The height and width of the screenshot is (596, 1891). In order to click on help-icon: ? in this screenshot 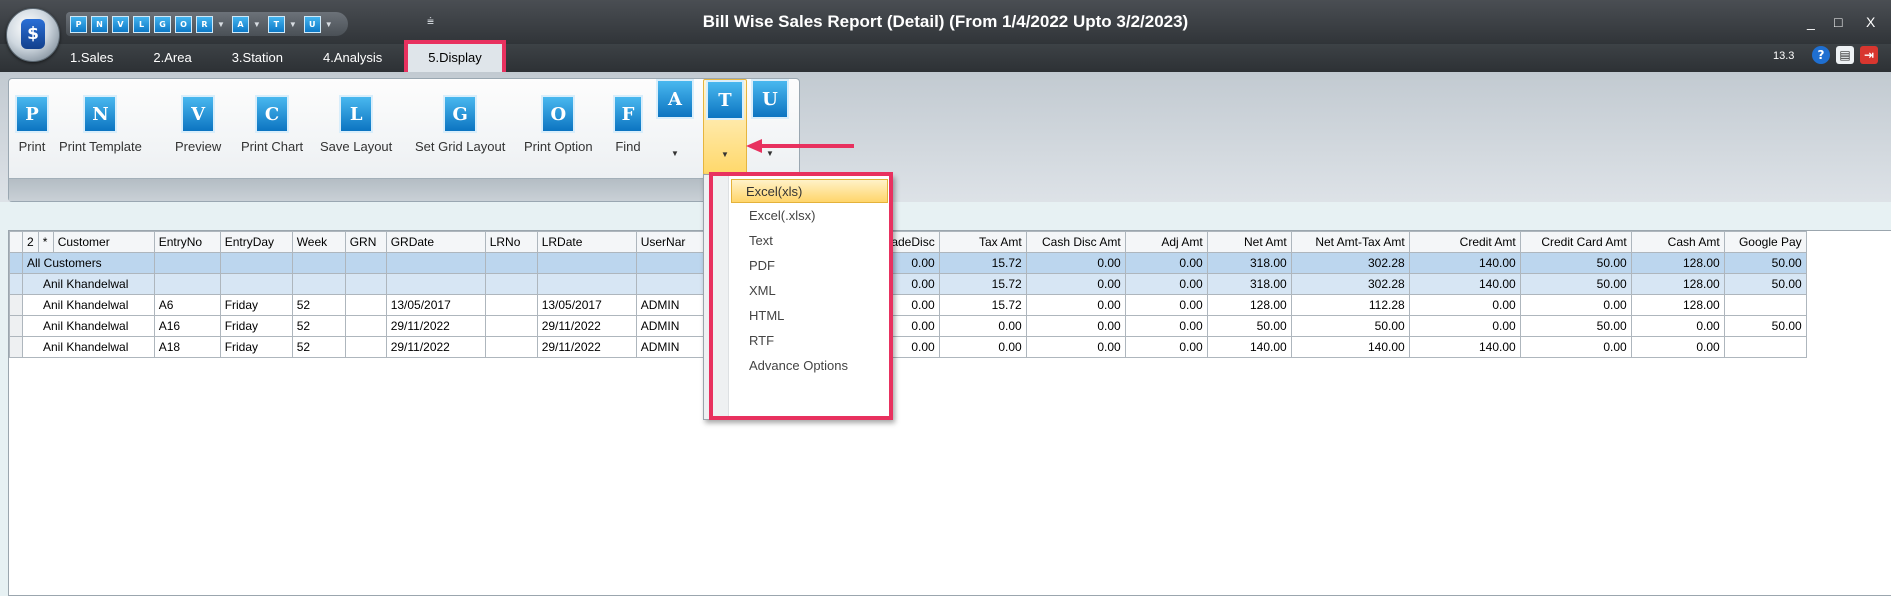, I will do `click(1821, 55)`.